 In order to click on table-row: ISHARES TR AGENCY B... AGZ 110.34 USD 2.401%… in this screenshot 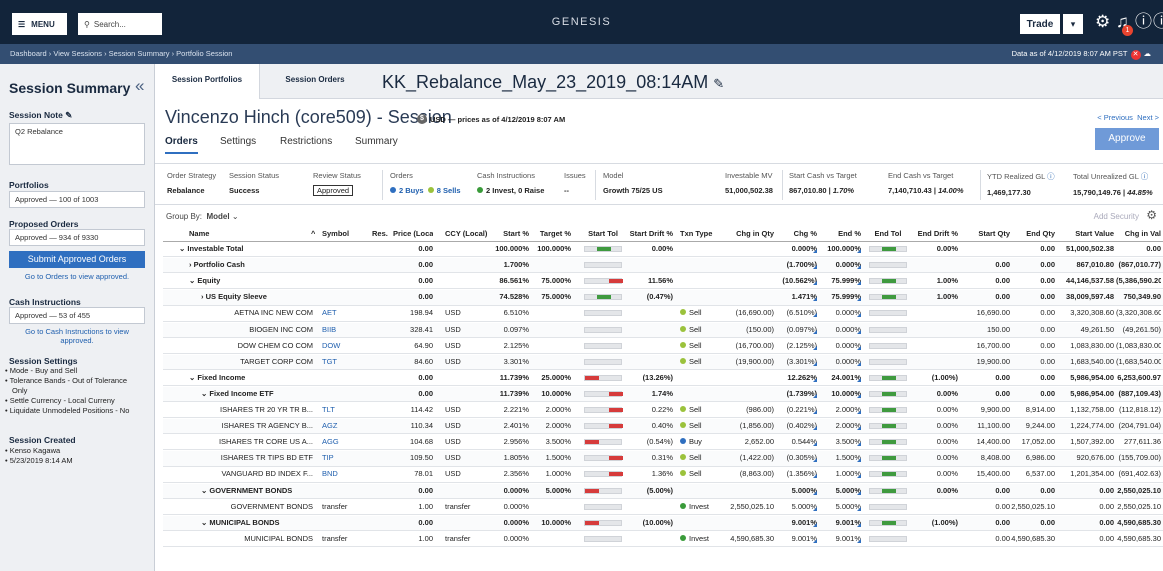, I will do `click(663, 427)`.